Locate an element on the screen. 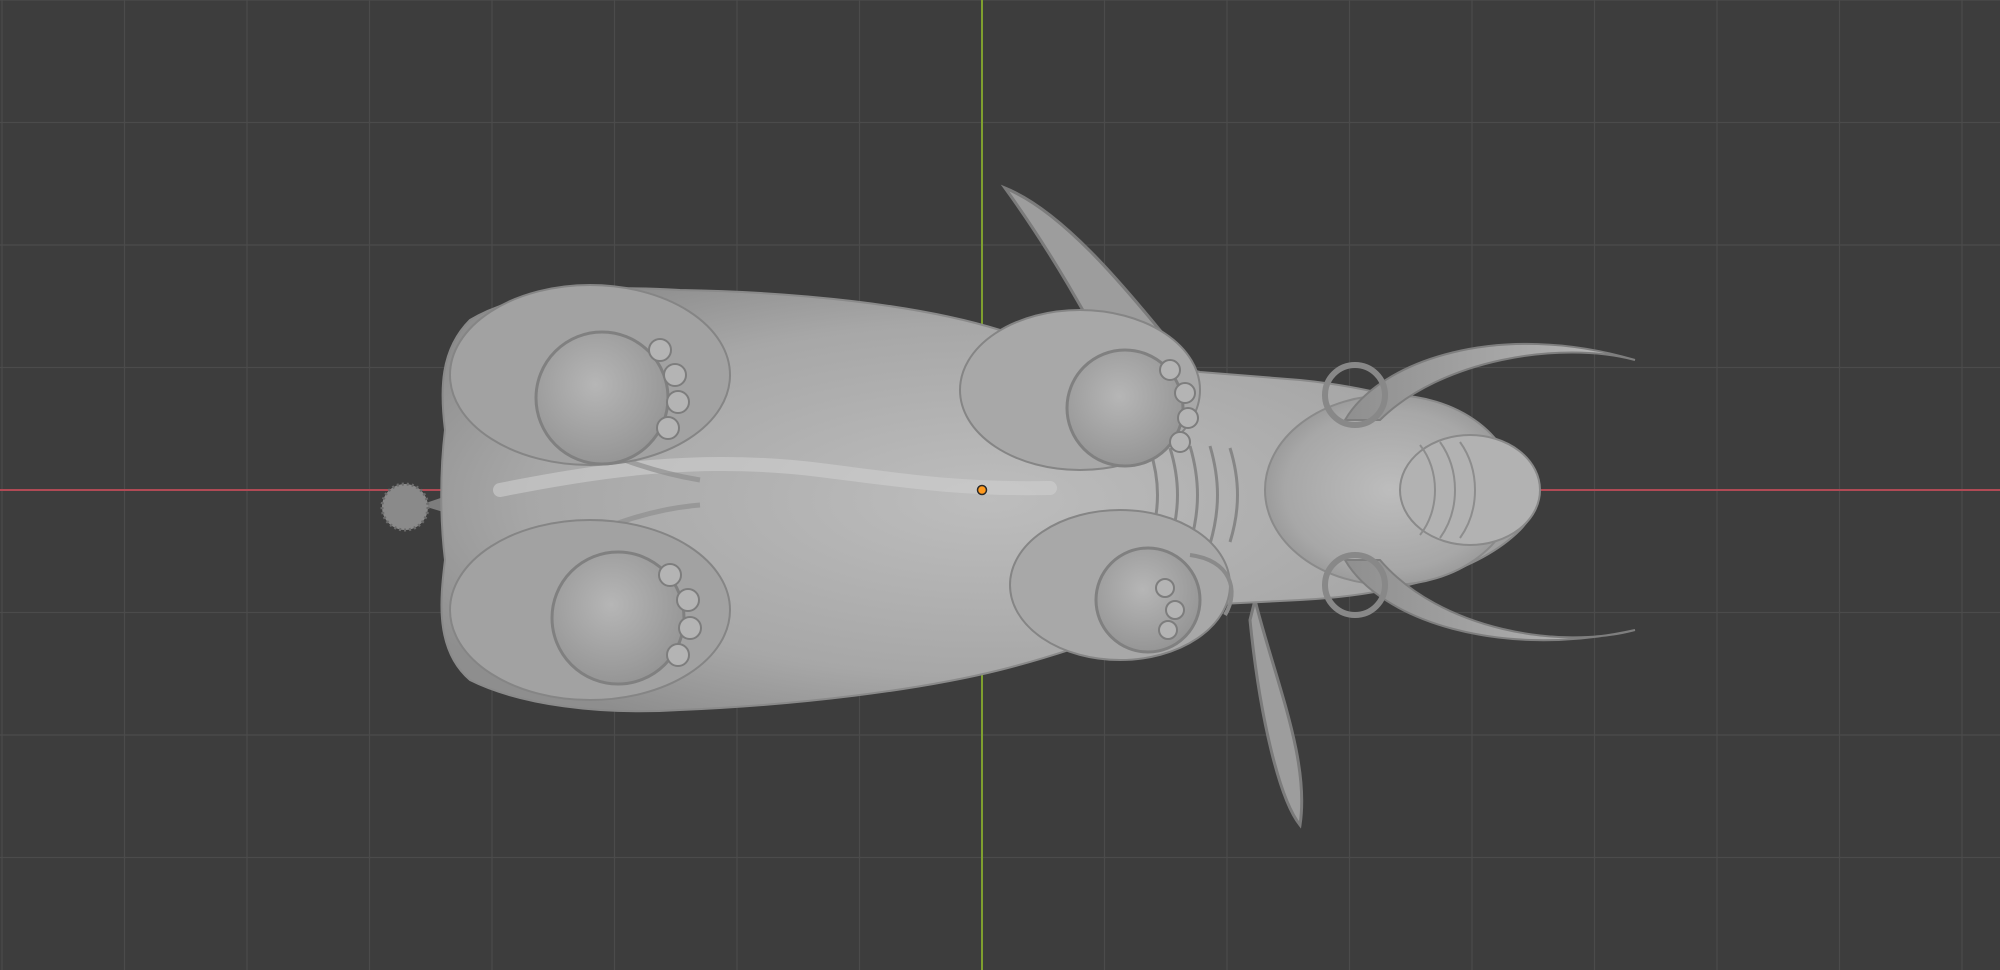 Image resolution: width=2000 pixels, height=970 pixels. tusk-bottom is located at coordinates (1489, 600).